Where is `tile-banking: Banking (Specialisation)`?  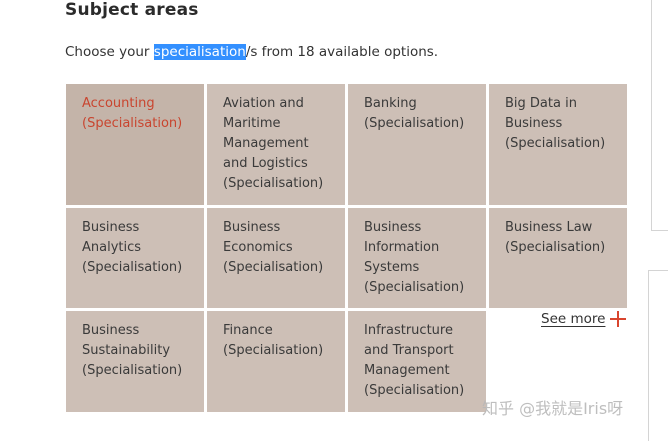
tile-banking: Banking (Specialisation) is located at coordinates (417, 144).